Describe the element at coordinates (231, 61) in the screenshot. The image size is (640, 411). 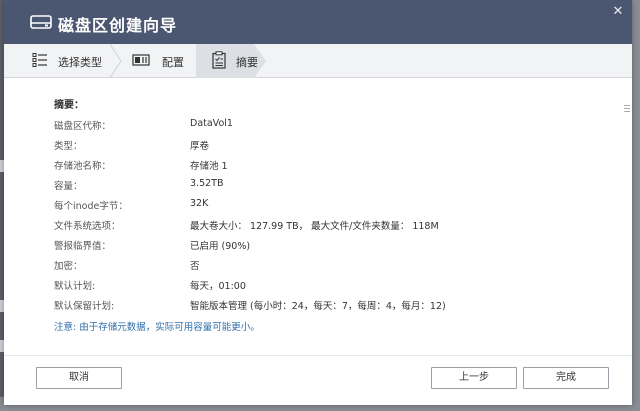
I see `step-summary: 摘要` at that location.